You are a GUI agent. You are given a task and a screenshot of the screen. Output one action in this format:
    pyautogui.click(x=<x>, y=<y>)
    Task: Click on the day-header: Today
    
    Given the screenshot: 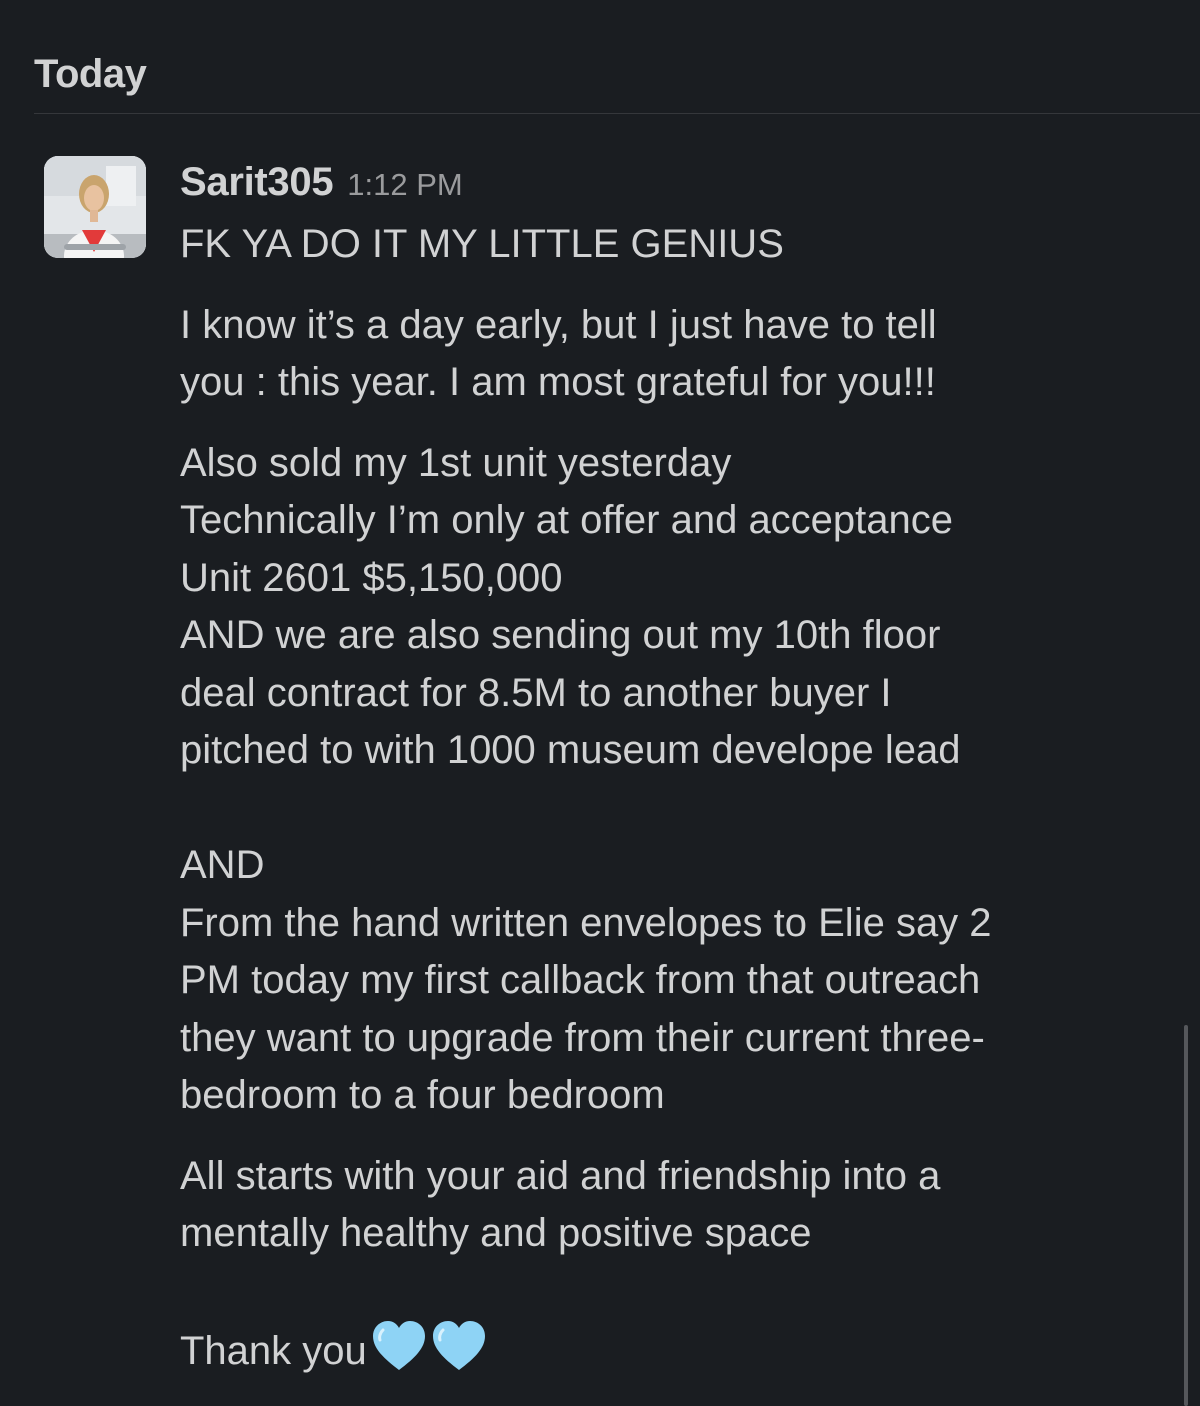 What is the action you would take?
    pyautogui.click(x=90, y=74)
    